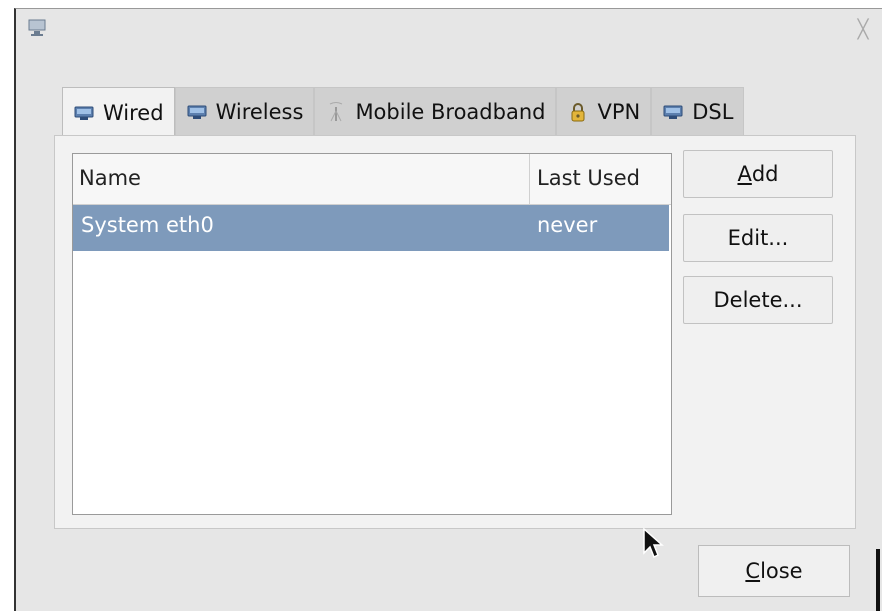 This screenshot has height=611, width=884. I want to click on tab-wired-label: Wired, so click(133, 112).